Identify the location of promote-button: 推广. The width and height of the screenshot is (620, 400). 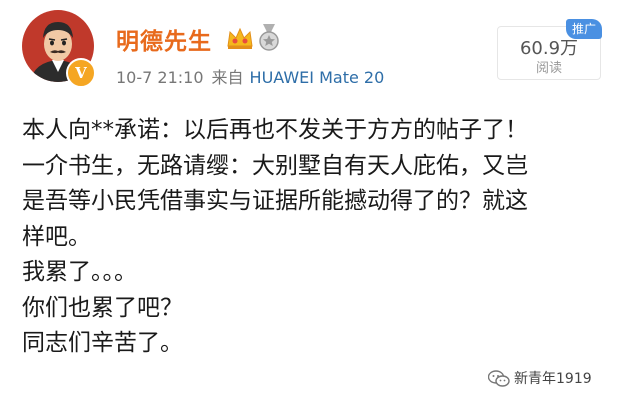
(584, 29).